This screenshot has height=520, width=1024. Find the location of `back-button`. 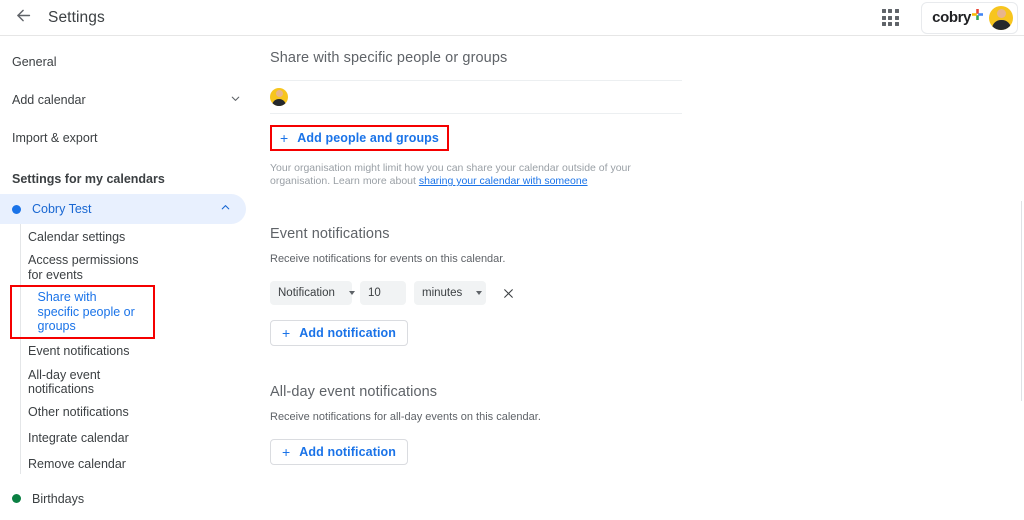

back-button is located at coordinates (23, 18).